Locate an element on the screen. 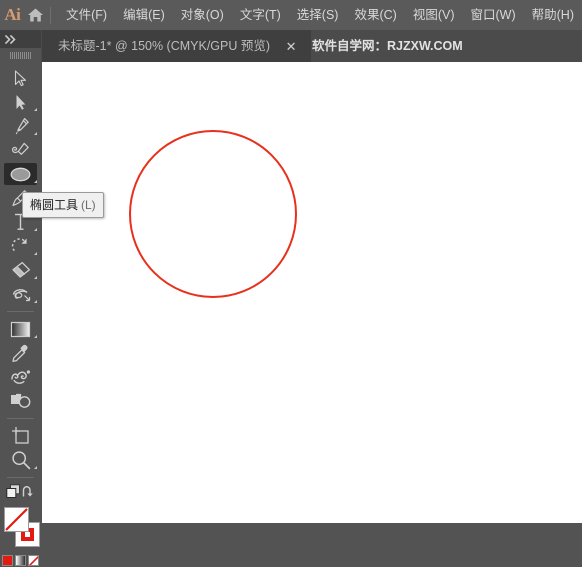 The height and width of the screenshot is (567, 582). direct-selection-icon is located at coordinates (21, 102).